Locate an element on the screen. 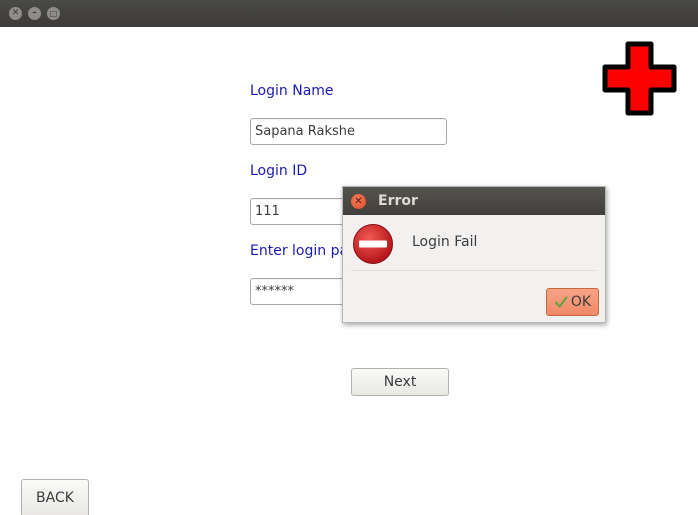 This screenshot has width=698, height=515. red-cross-icon is located at coordinates (639, 78).